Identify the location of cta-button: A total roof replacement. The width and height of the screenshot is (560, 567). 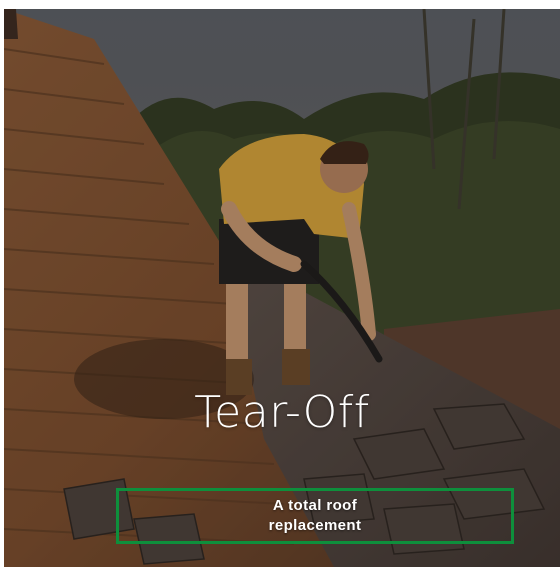
(315, 516).